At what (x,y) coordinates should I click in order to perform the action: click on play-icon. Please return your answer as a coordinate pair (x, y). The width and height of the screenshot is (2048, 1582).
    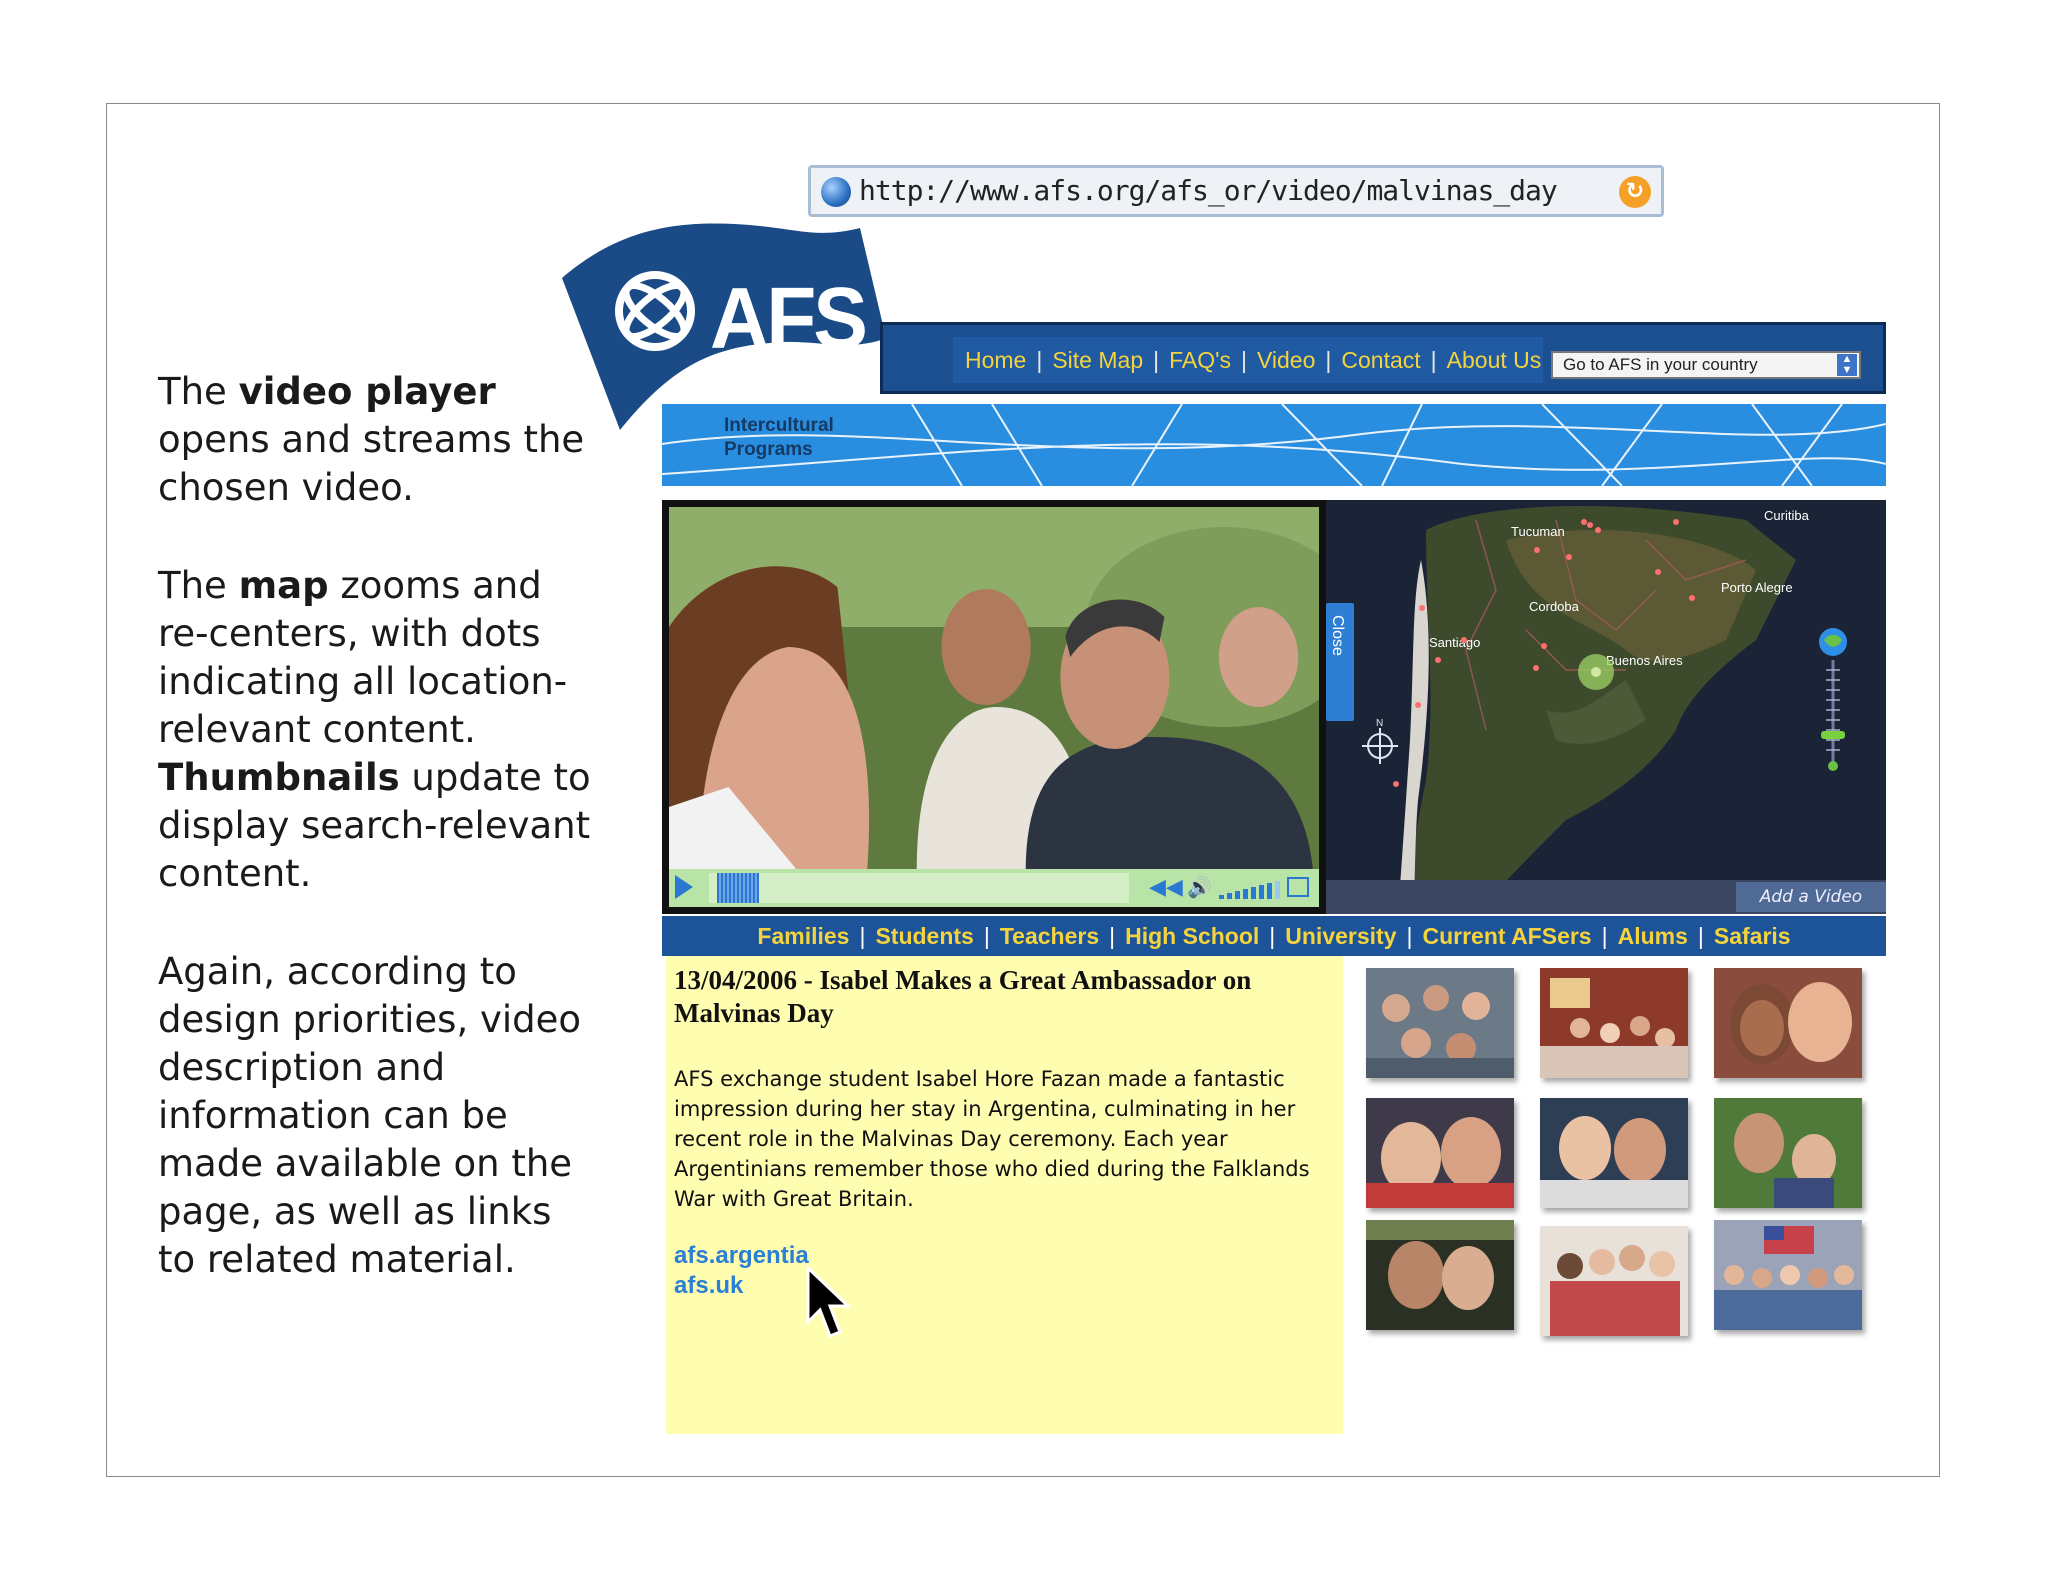
    Looking at the image, I should click on (684, 887).